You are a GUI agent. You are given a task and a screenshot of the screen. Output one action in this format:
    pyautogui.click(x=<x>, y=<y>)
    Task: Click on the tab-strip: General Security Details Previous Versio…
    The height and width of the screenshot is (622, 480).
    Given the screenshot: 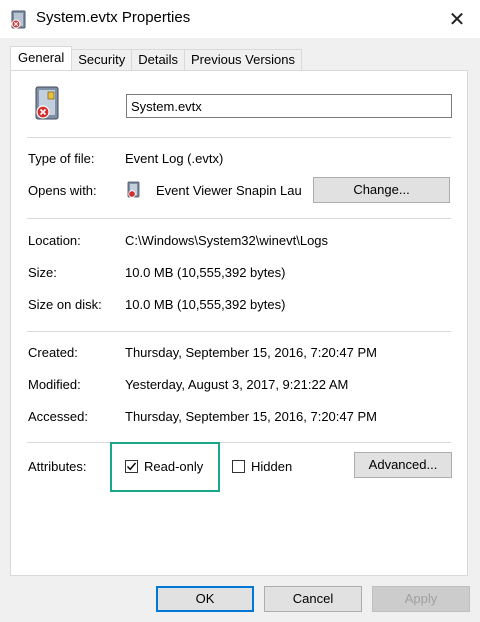 What is the action you would take?
    pyautogui.click(x=156, y=58)
    